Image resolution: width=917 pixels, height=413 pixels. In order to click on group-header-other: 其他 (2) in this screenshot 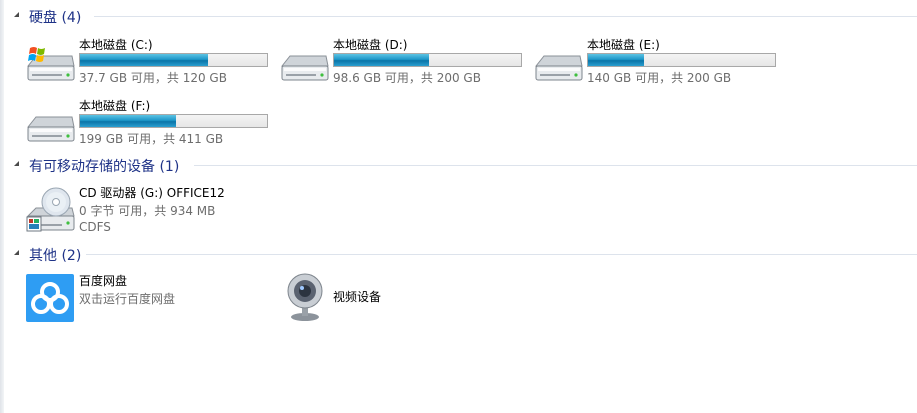, I will do `click(465, 255)`.